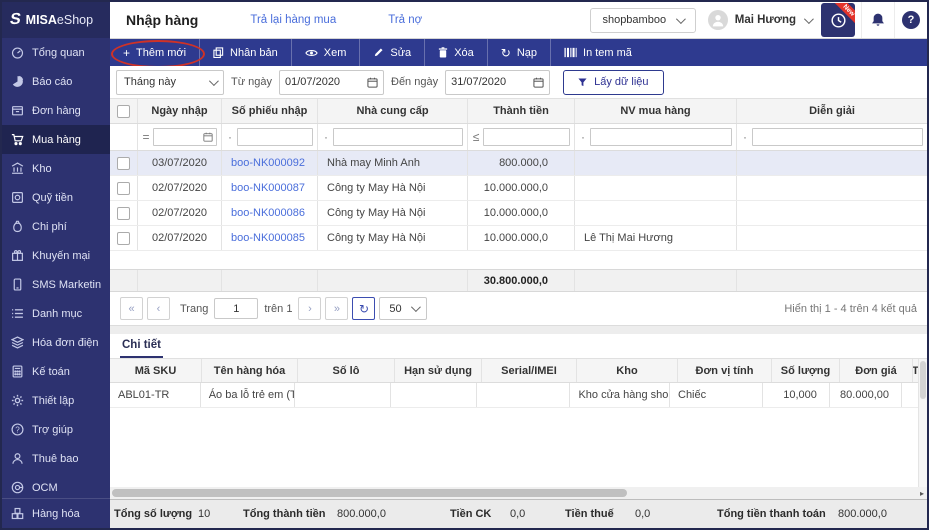 This screenshot has width=929, height=530. Describe the element at coordinates (717, 20) in the screenshot. I see `avatar` at that location.